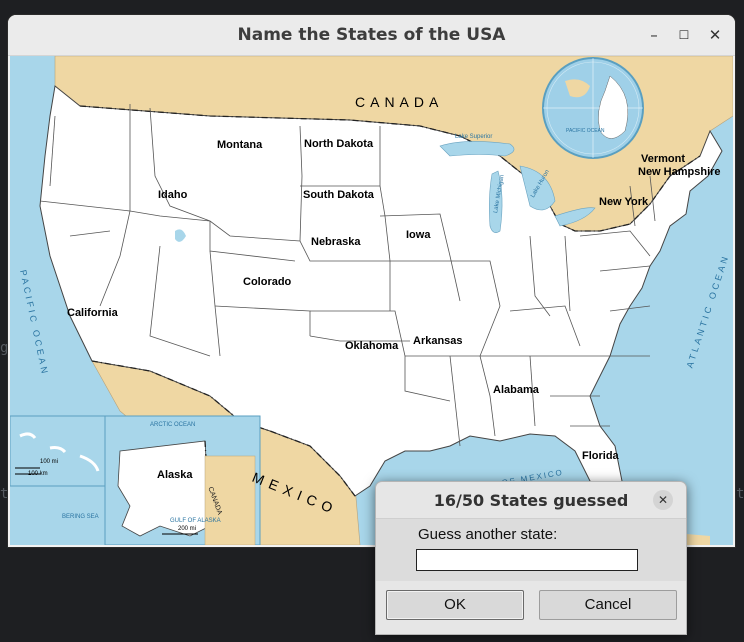 The image size is (744, 642). Describe the element at coordinates (663, 159) in the screenshot. I see `state-label-vermont: Vermont` at that location.